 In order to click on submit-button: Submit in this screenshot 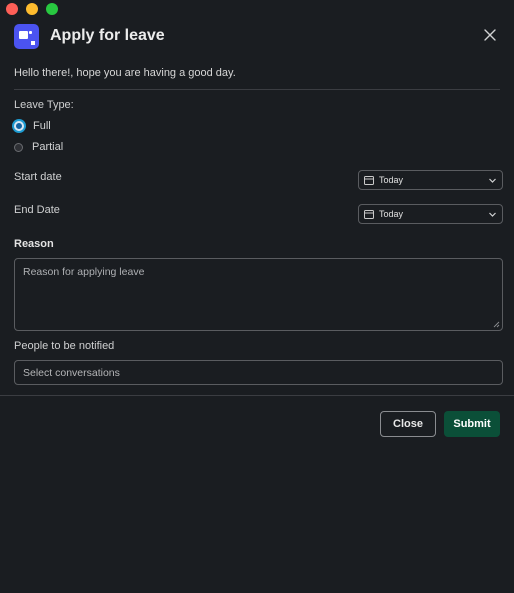, I will do `click(472, 424)`.